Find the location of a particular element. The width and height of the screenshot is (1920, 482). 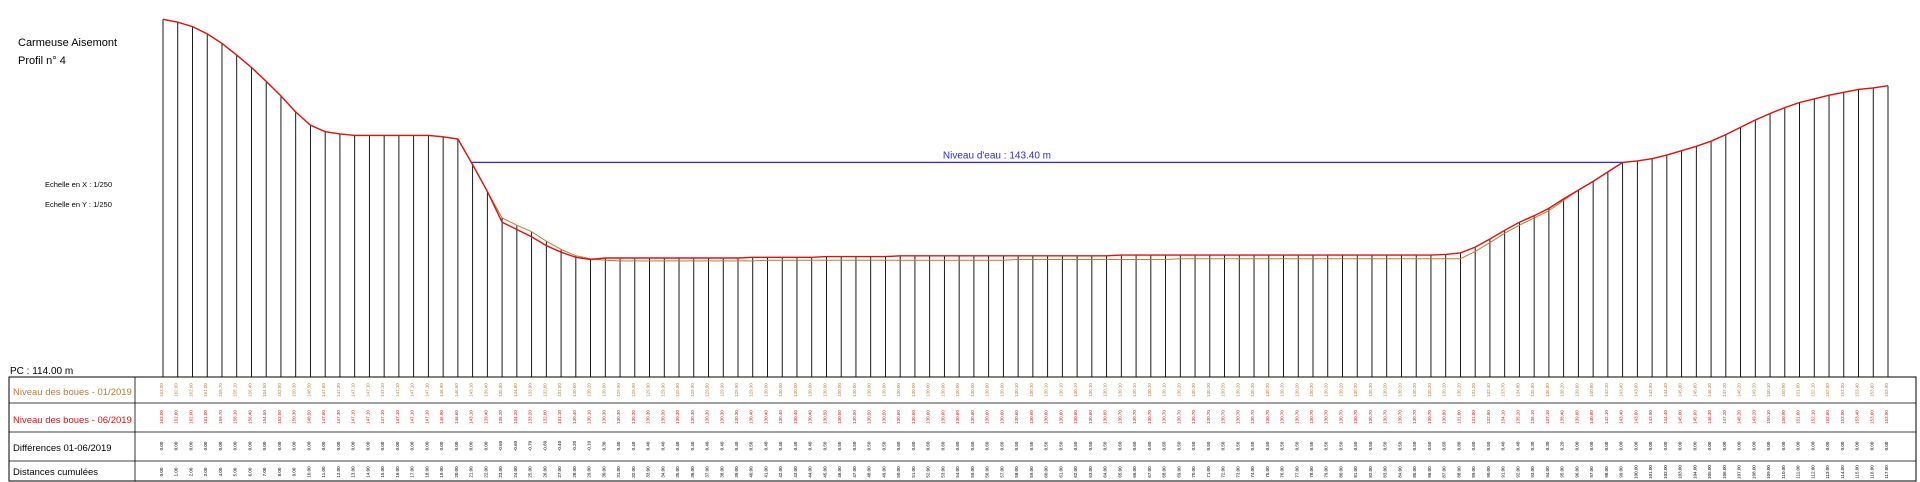

water-level-label: Niveau d'eau : 143.40 m is located at coordinates (997, 155).